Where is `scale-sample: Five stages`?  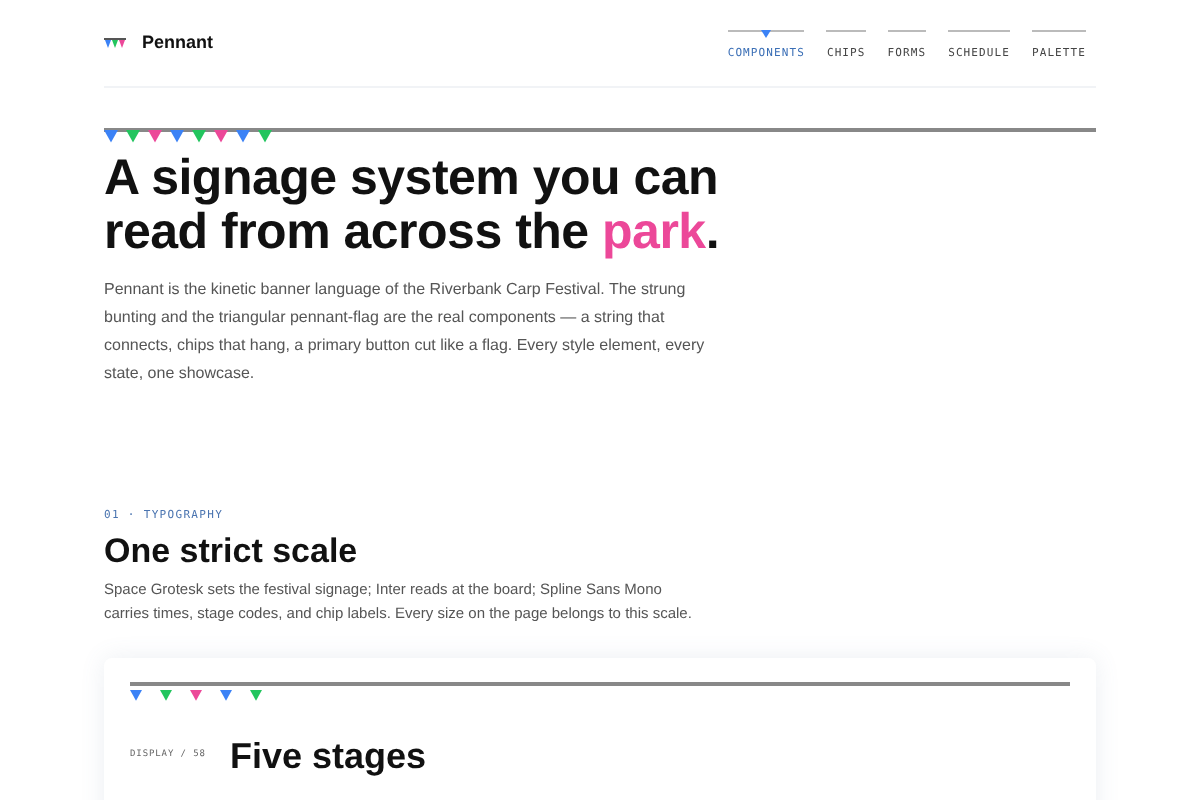 scale-sample: Five stages is located at coordinates (328, 757).